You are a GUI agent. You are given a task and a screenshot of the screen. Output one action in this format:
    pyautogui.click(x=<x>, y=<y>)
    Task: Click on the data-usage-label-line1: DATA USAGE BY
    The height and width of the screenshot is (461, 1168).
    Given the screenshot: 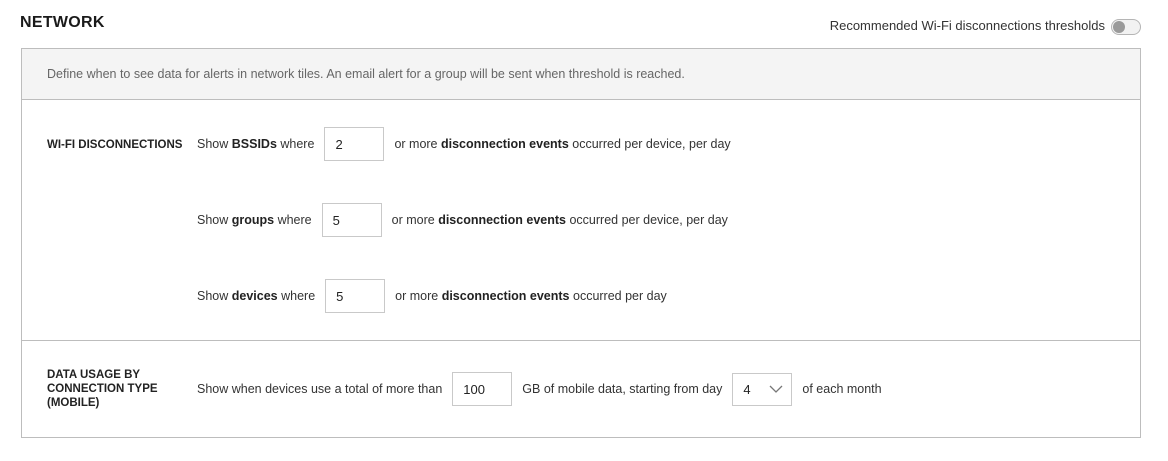 What is the action you would take?
    pyautogui.click(x=94, y=375)
    